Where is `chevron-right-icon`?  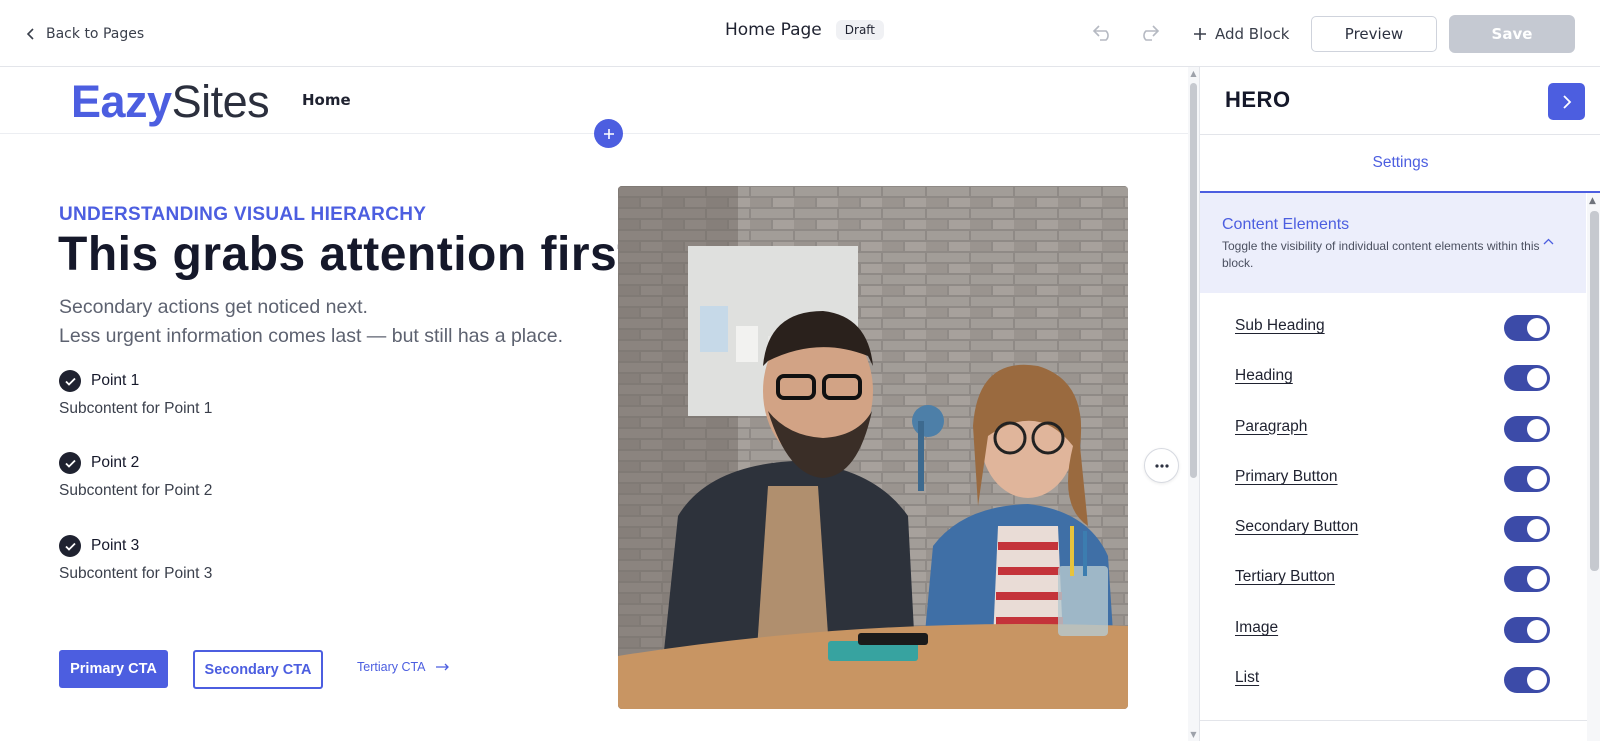
chevron-right-icon is located at coordinates (1566, 101).